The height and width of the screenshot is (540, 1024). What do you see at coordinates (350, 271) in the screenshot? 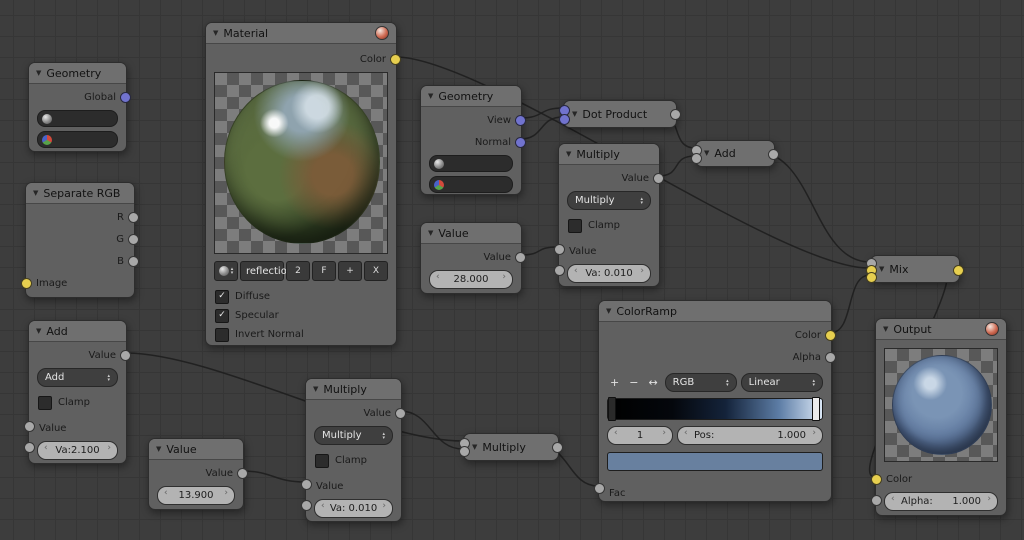
I see `new-material-button: +` at bounding box center [350, 271].